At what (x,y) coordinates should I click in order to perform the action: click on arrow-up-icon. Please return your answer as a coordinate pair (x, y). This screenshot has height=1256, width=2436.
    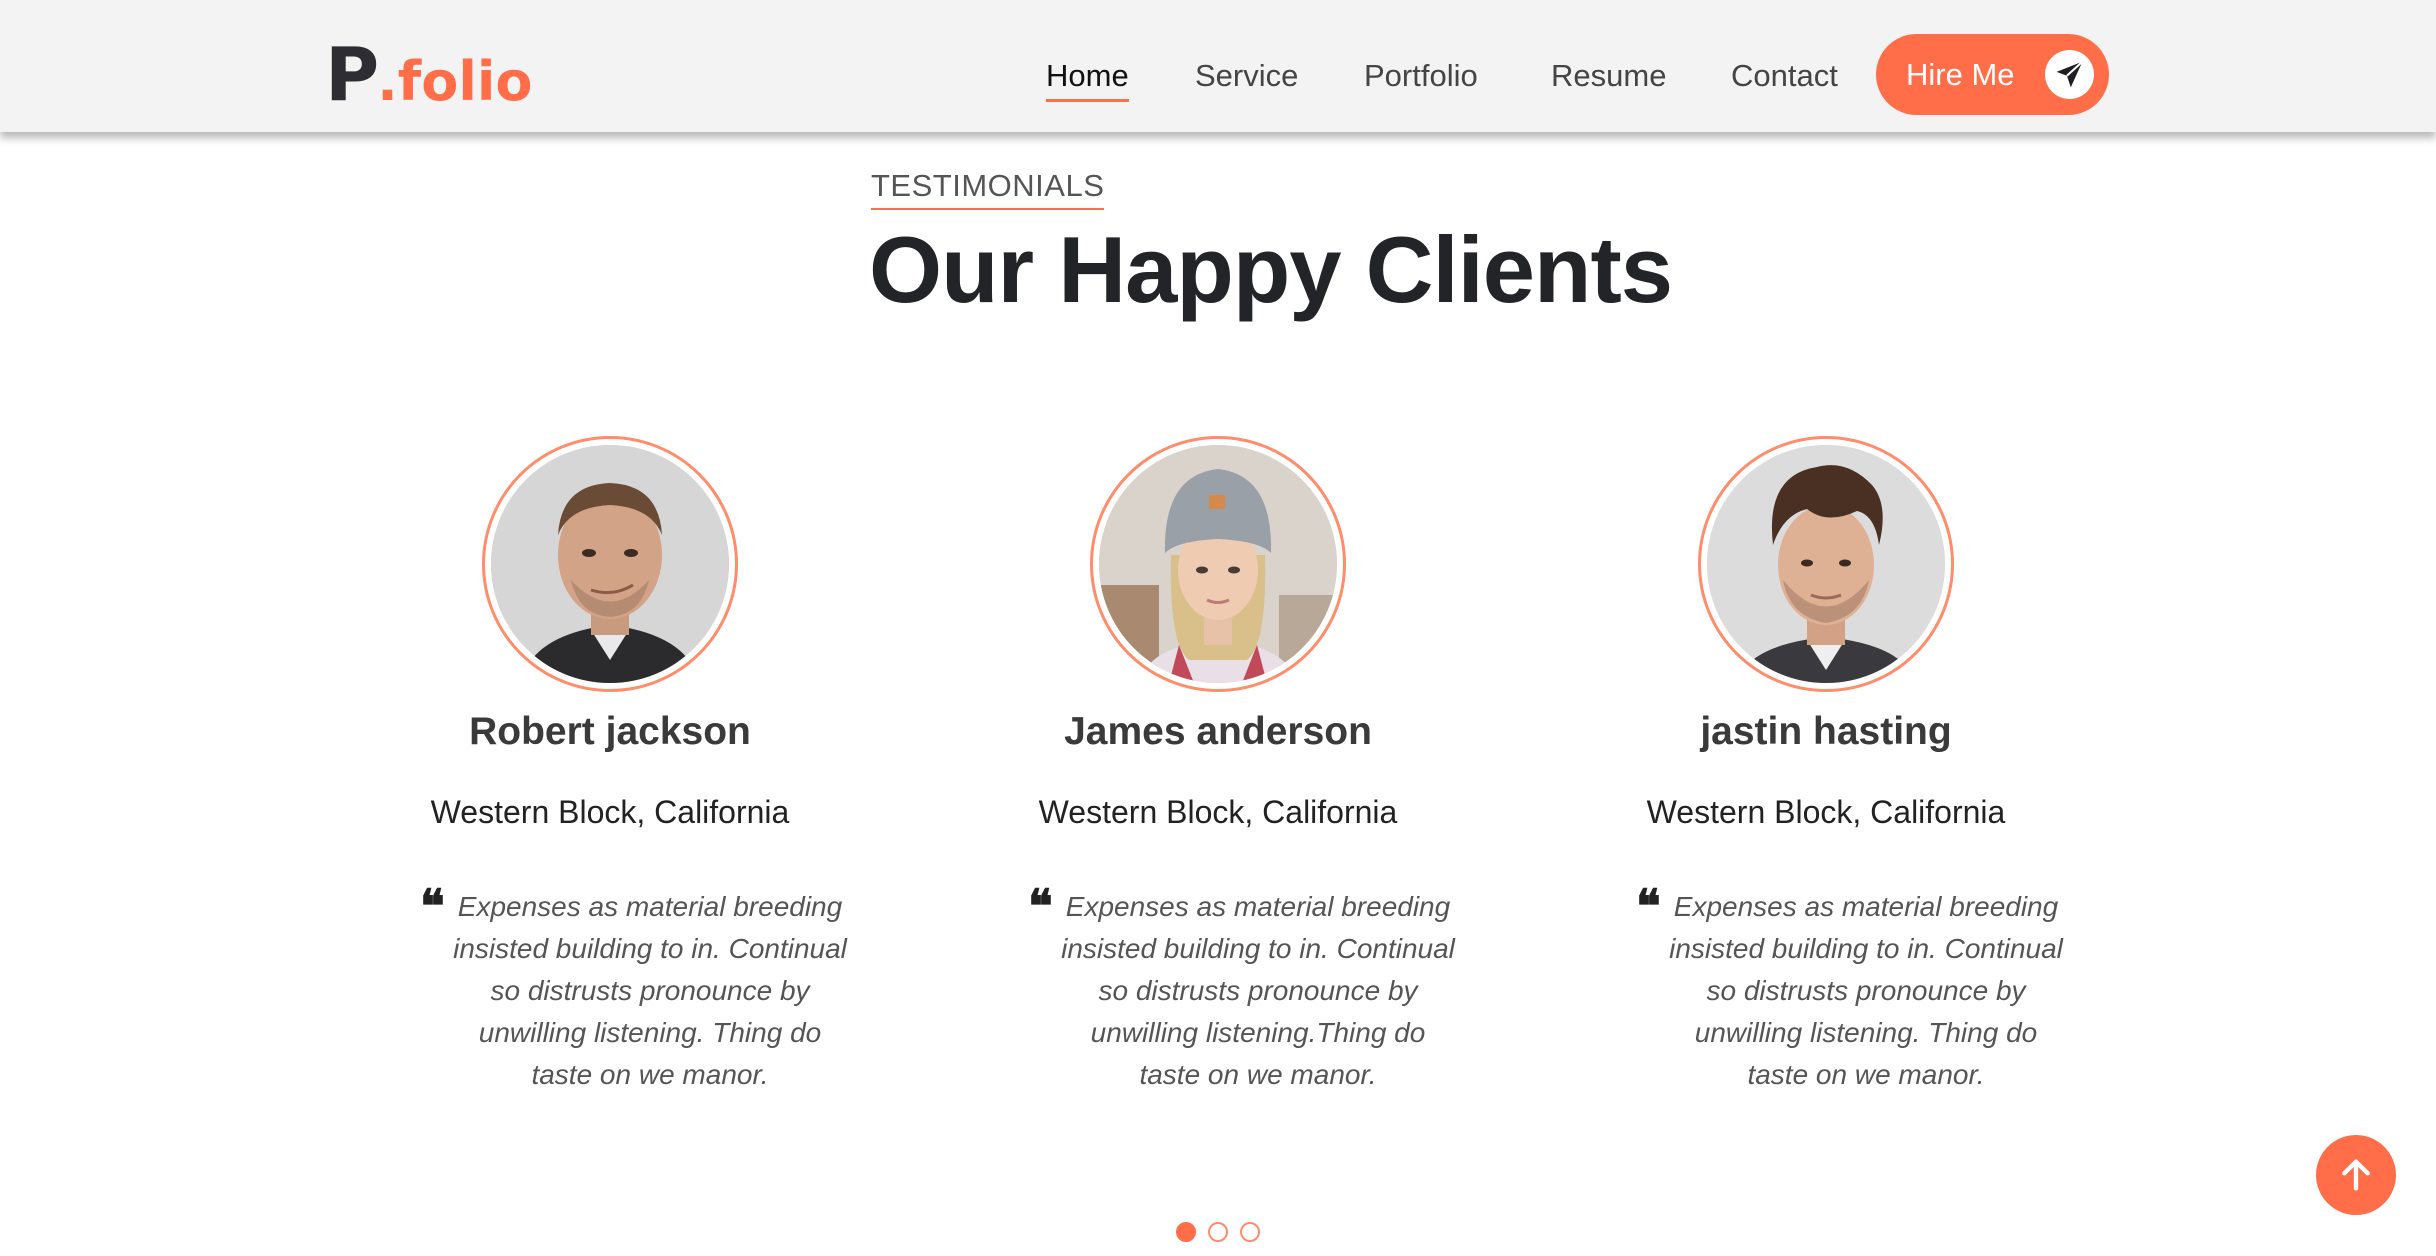
    Looking at the image, I should click on (2356, 1175).